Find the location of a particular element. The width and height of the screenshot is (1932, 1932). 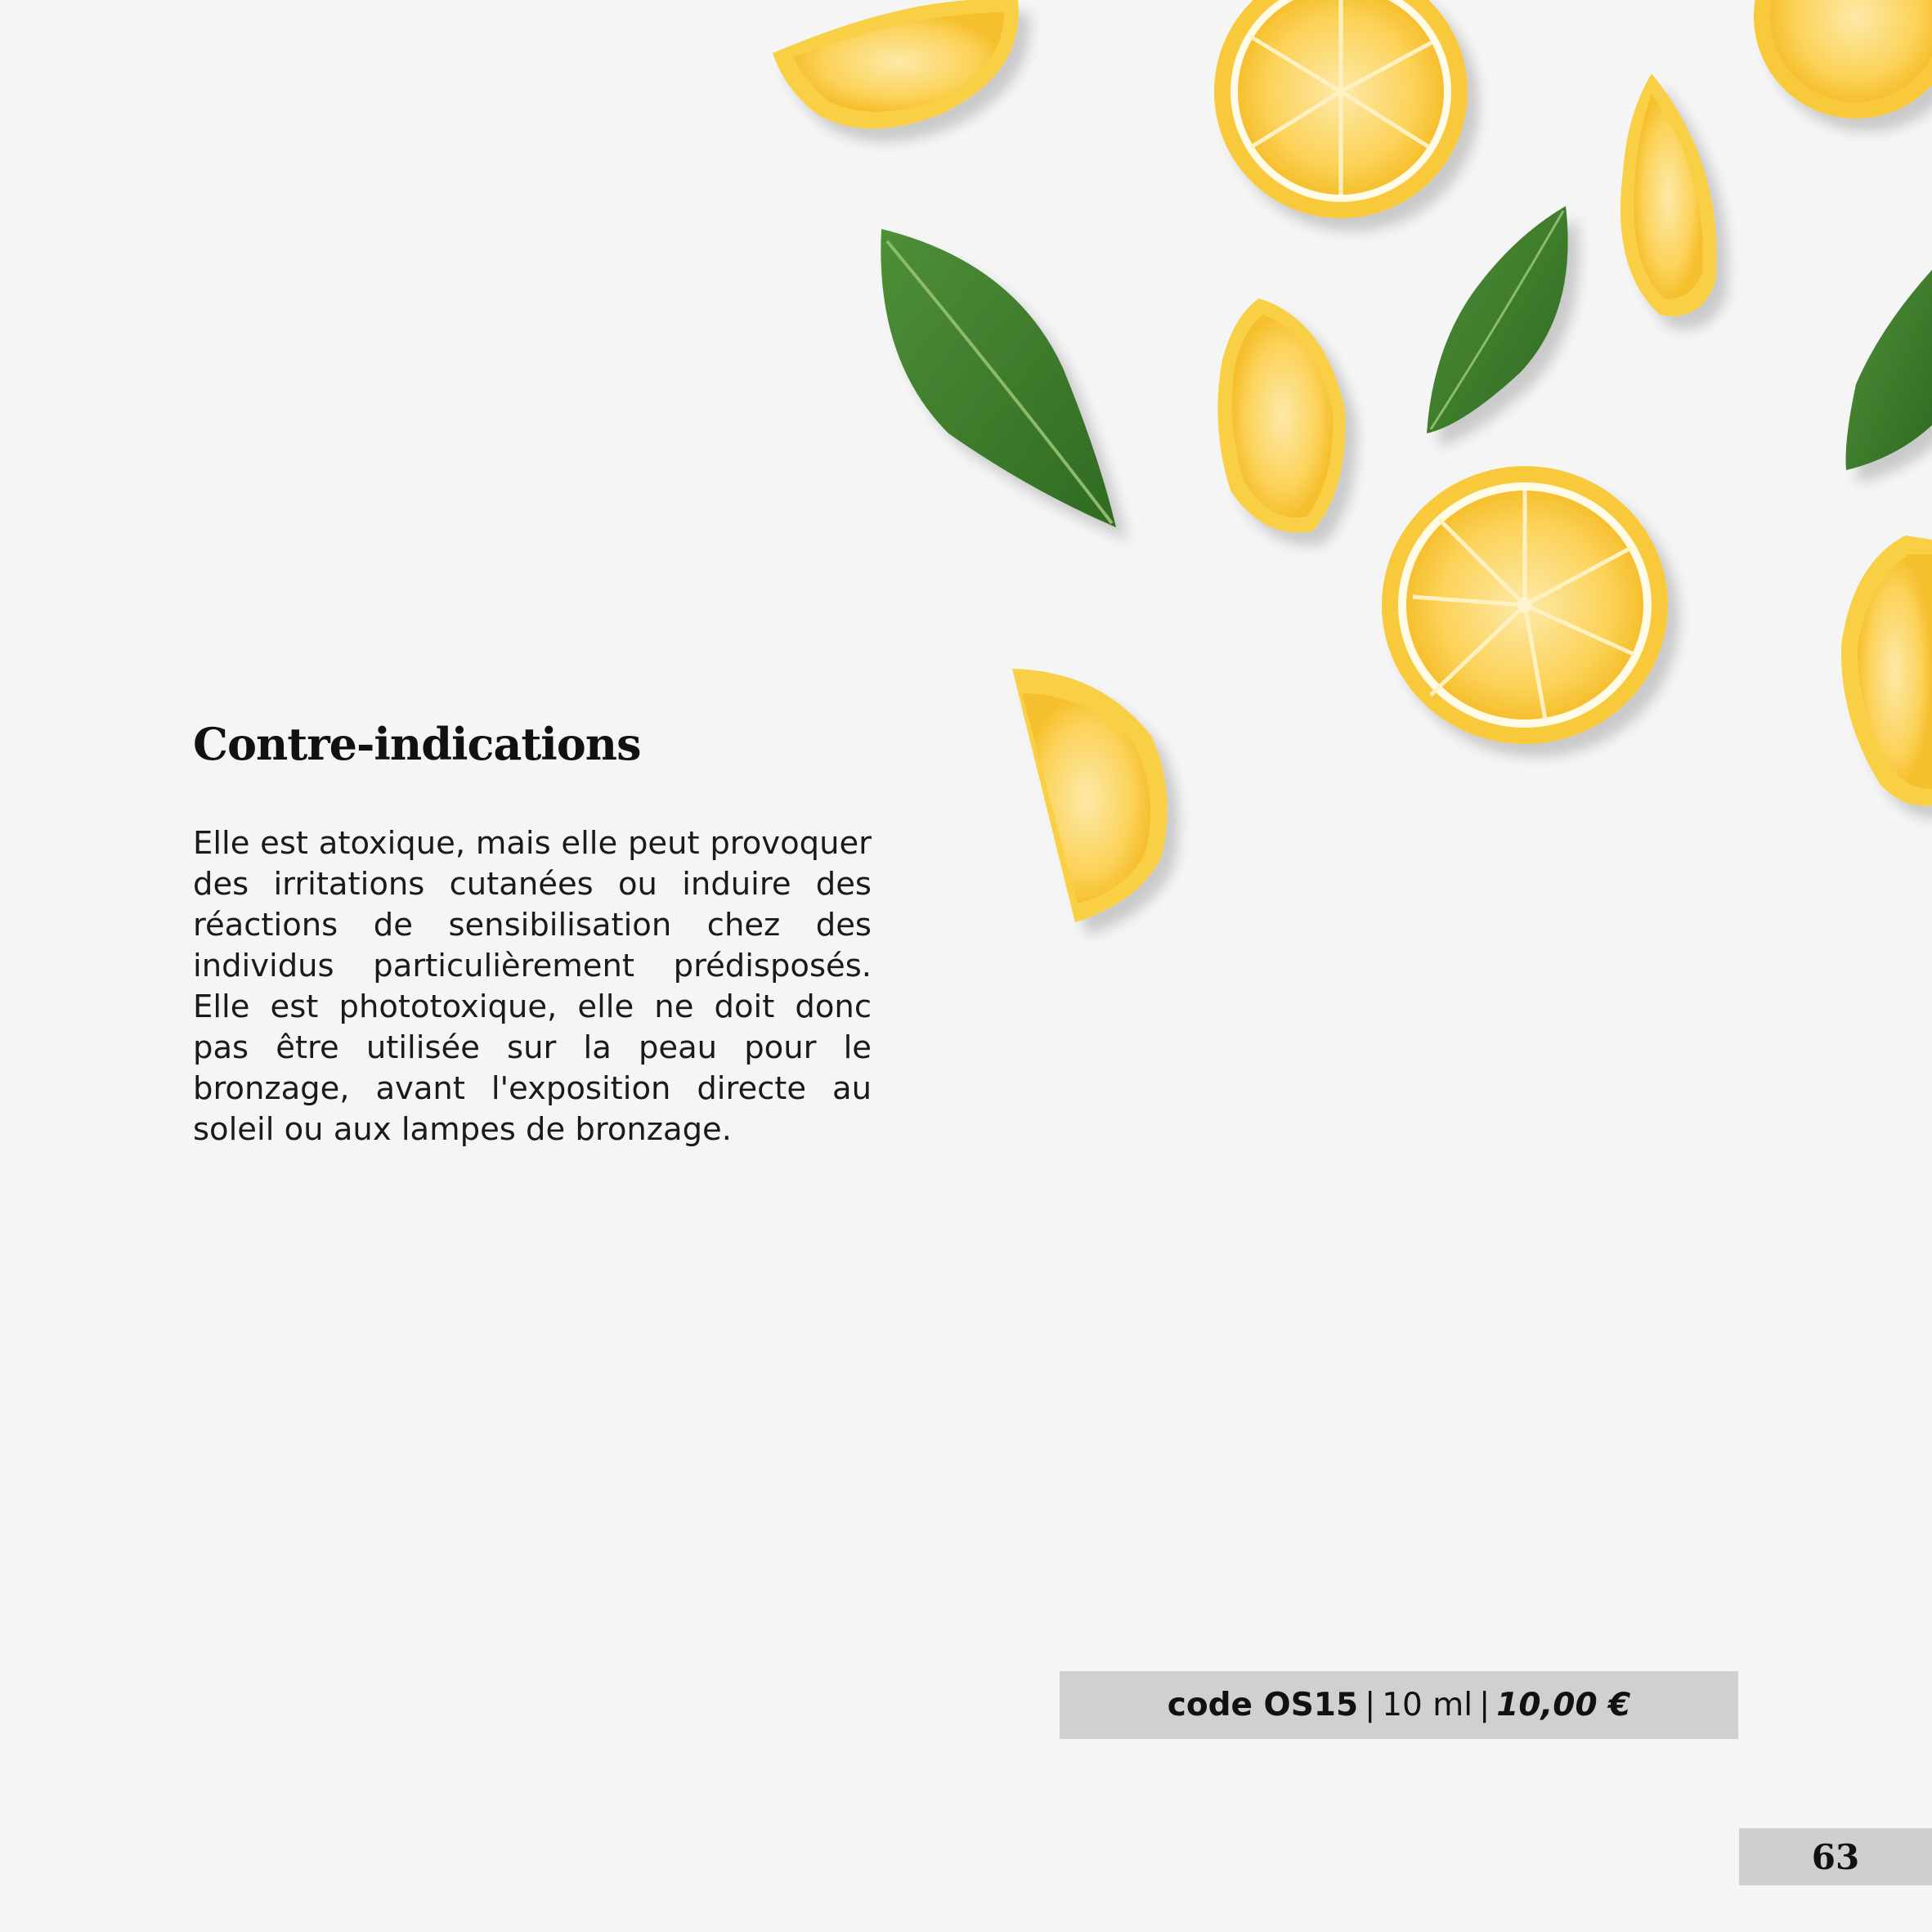

product-price: 10,00 € is located at coordinates (1563, 1705).